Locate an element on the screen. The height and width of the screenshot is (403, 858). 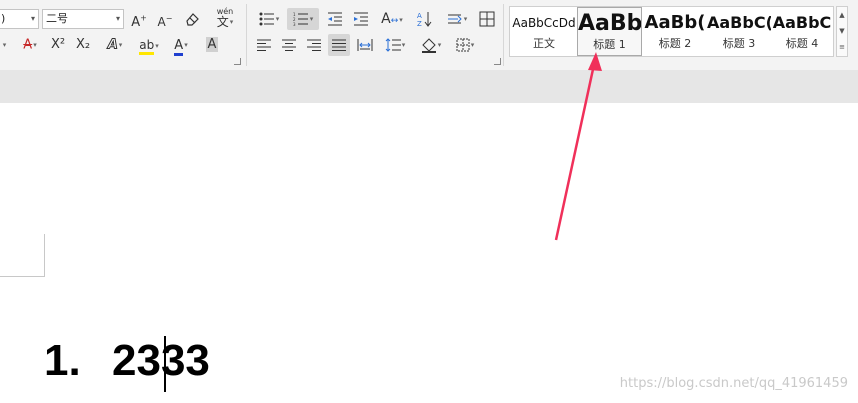
style-label: 标题 2 is located at coordinates (675, 43).